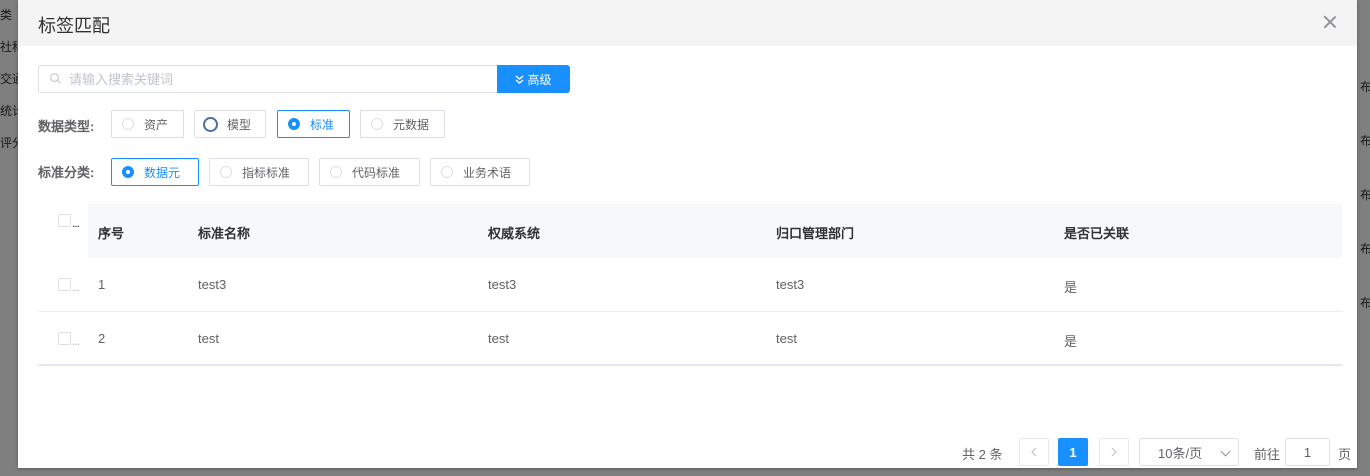 The height and width of the screenshot is (476, 1370). I want to click on goto-prefix: 前往, so click(1267, 454).